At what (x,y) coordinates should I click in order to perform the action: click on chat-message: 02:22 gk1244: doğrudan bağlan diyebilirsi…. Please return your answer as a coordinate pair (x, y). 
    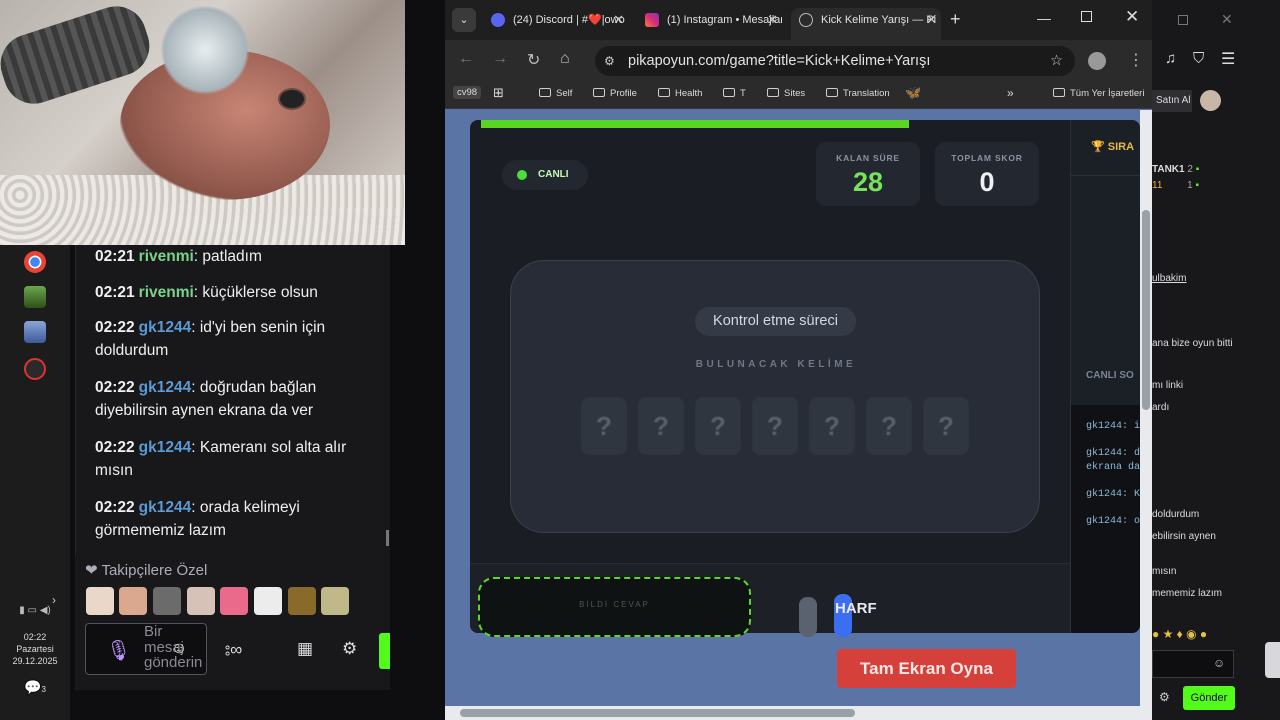
    Looking at the image, I should click on (206, 399).